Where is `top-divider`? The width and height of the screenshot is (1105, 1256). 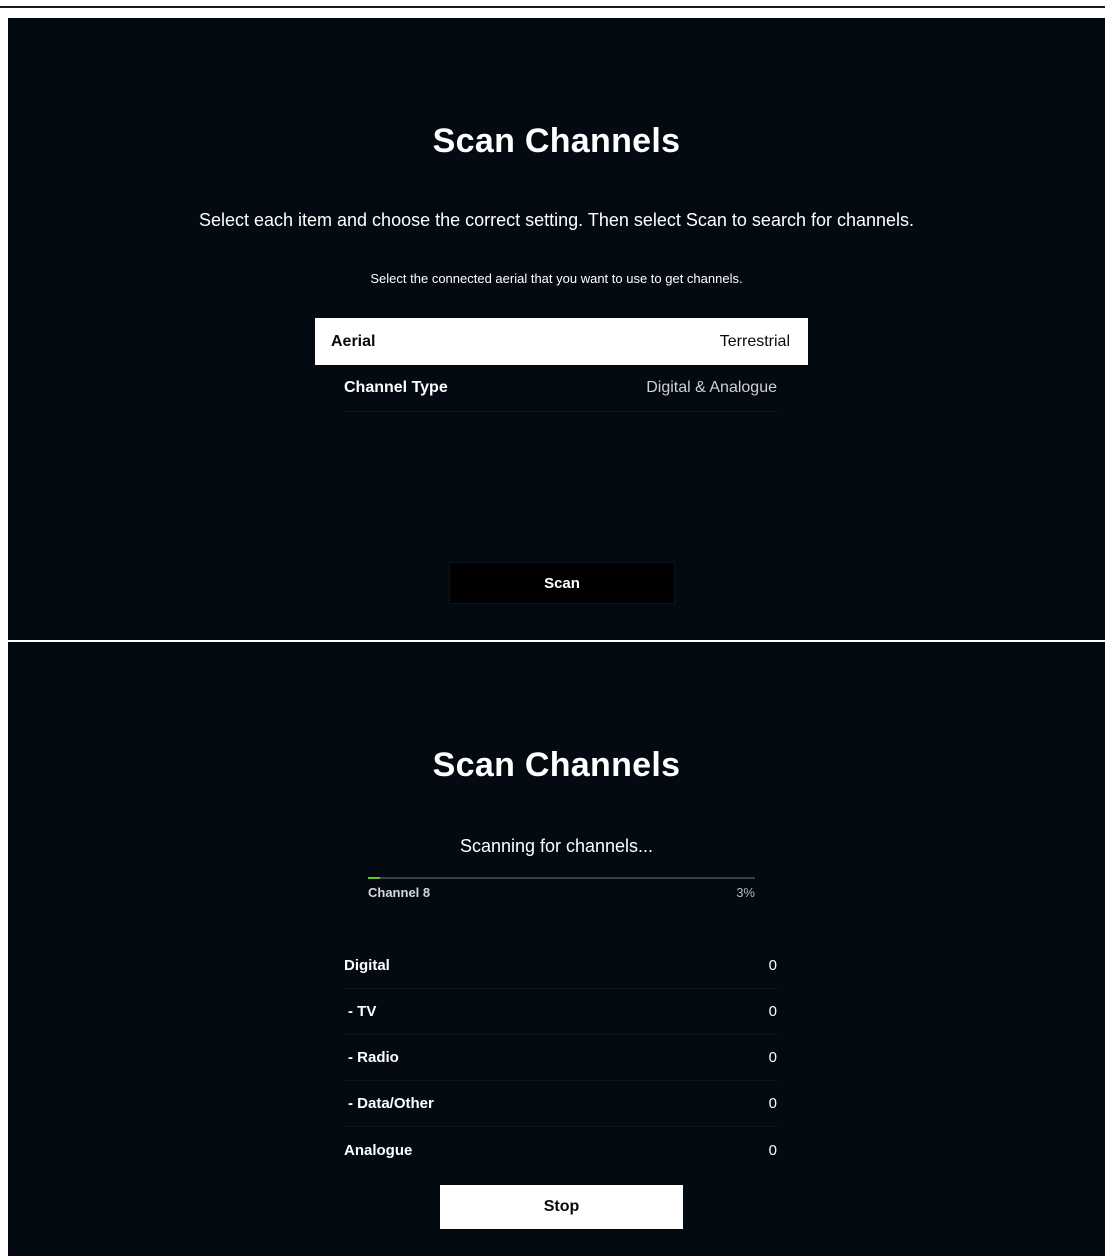
top-divider is located at coordinates (552, 7).